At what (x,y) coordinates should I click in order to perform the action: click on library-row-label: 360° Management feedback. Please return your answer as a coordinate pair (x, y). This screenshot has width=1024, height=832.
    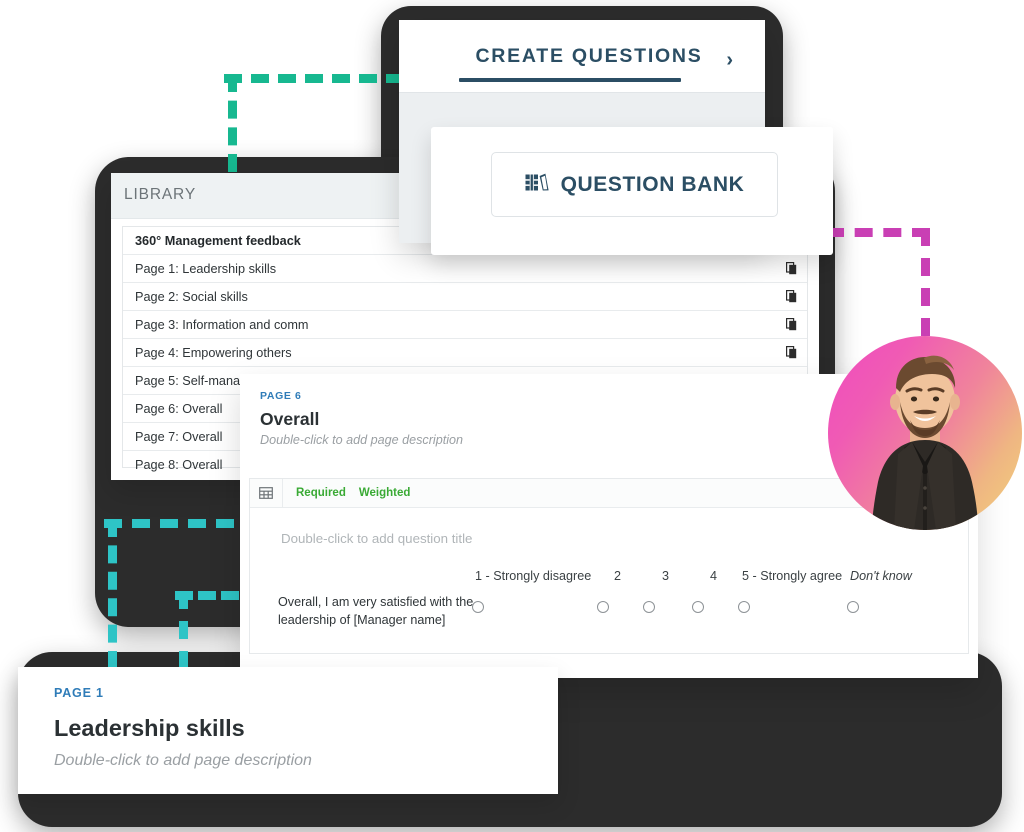
    Looking at the image, I should click on (218, 240).